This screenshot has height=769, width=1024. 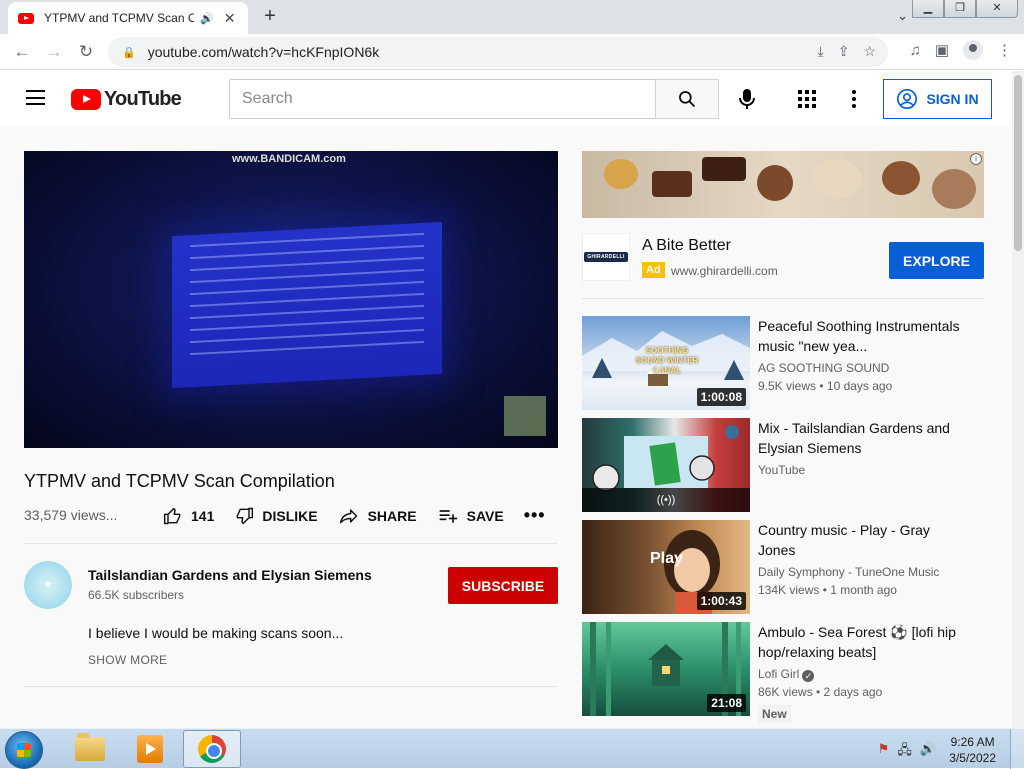 What do you see at coordinates (972, 742) in the screenshot?
I see `clock-time: 9:26 AM` at bounding box center [972, 742].